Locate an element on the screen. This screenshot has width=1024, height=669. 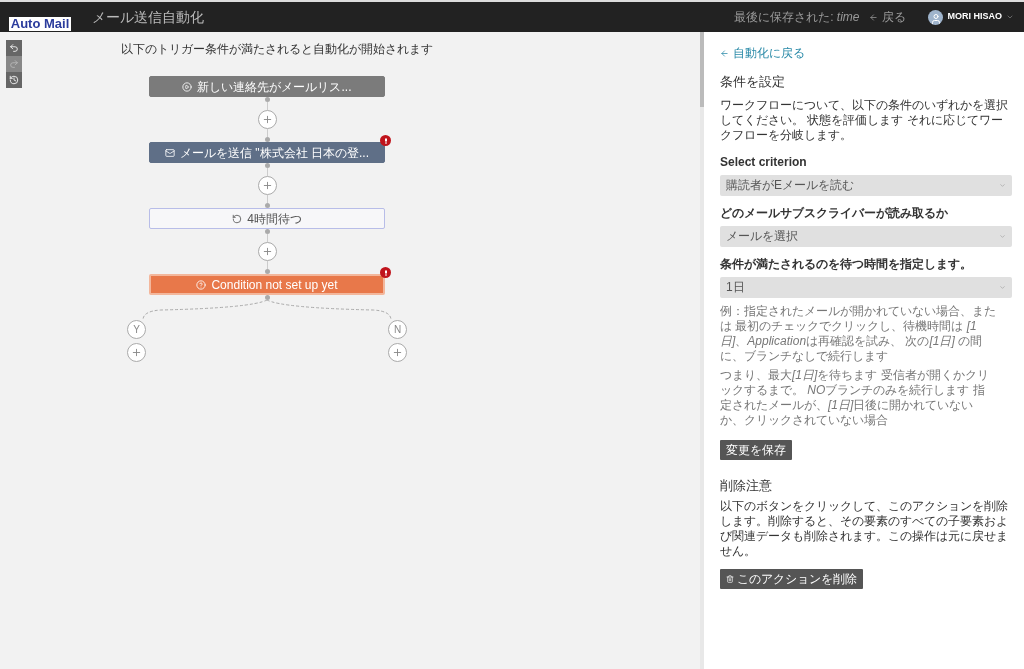
redo-icon is located at coordinates (14, 64).